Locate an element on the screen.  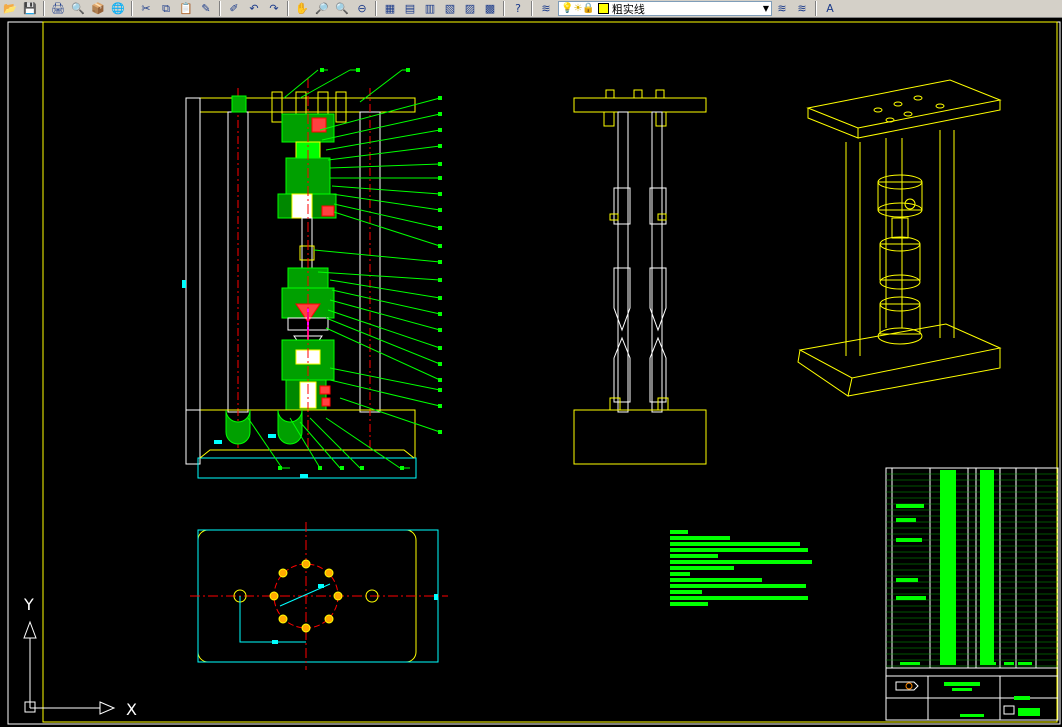
zoom-realtime-icon: 🔎 is located at coordinates (322, 8).